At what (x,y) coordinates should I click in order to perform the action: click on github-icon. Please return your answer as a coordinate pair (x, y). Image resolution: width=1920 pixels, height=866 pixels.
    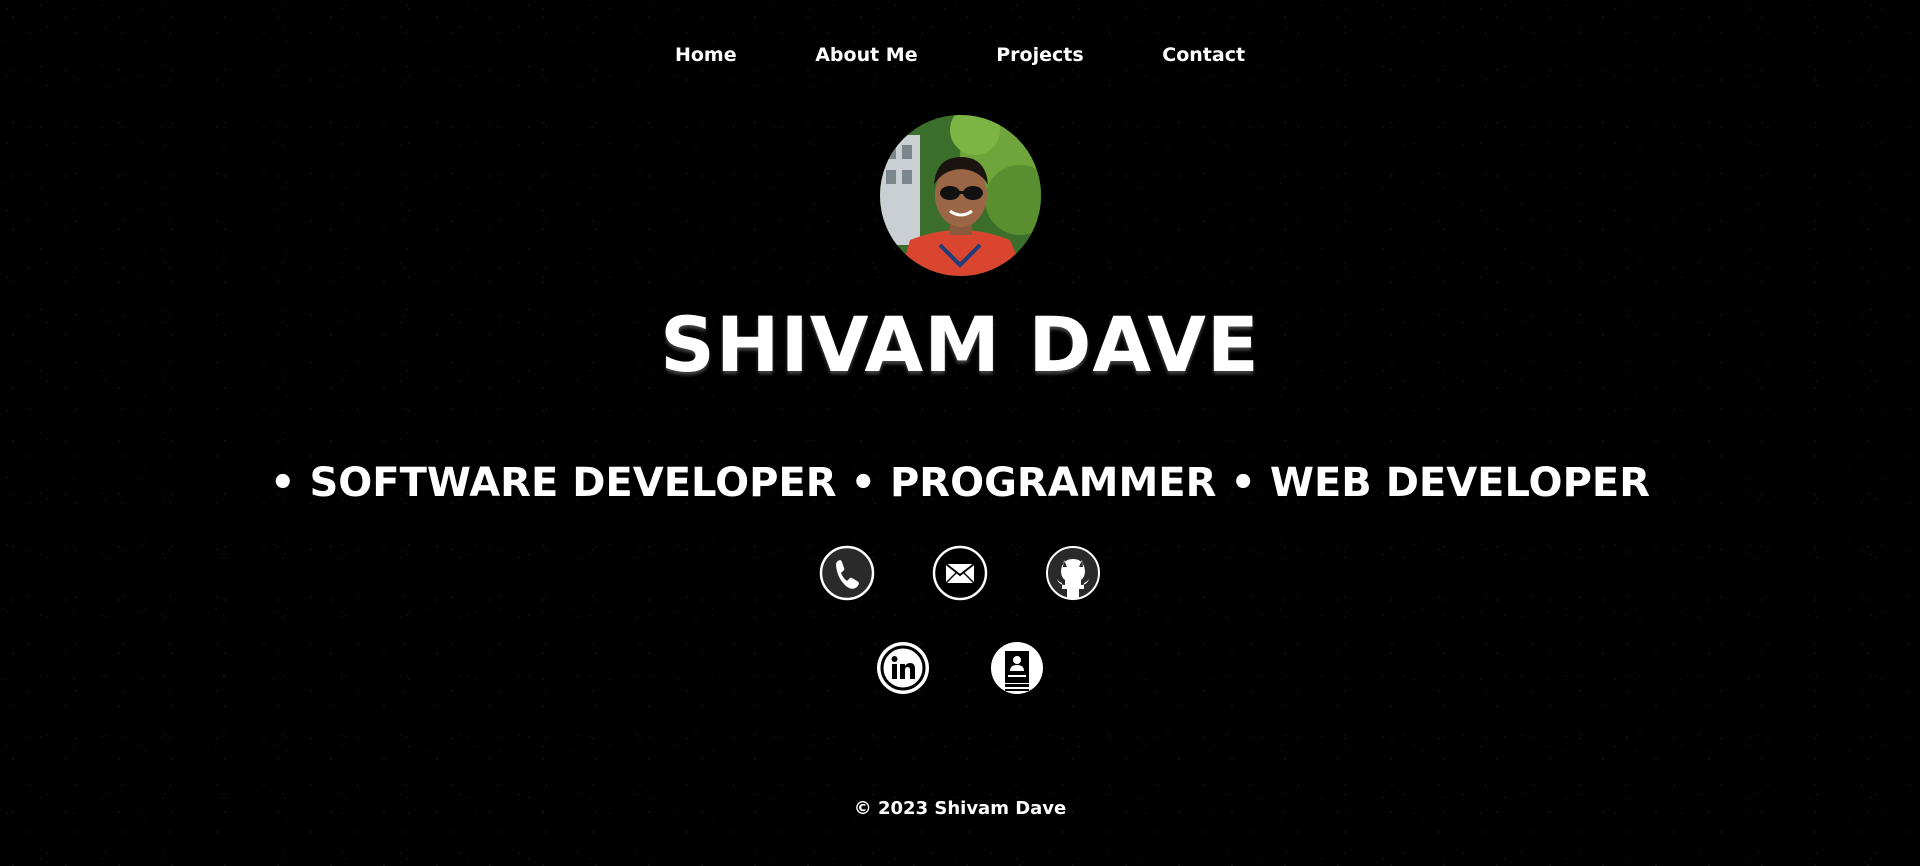
    Looking at the image, I should click on (1073, 573).